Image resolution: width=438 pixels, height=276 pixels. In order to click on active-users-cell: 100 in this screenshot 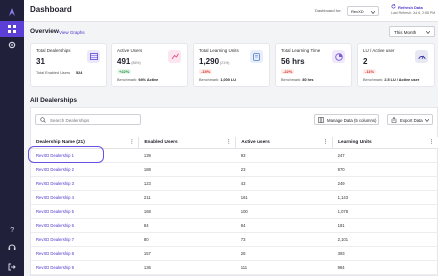, I will do `click(284, 211)`.